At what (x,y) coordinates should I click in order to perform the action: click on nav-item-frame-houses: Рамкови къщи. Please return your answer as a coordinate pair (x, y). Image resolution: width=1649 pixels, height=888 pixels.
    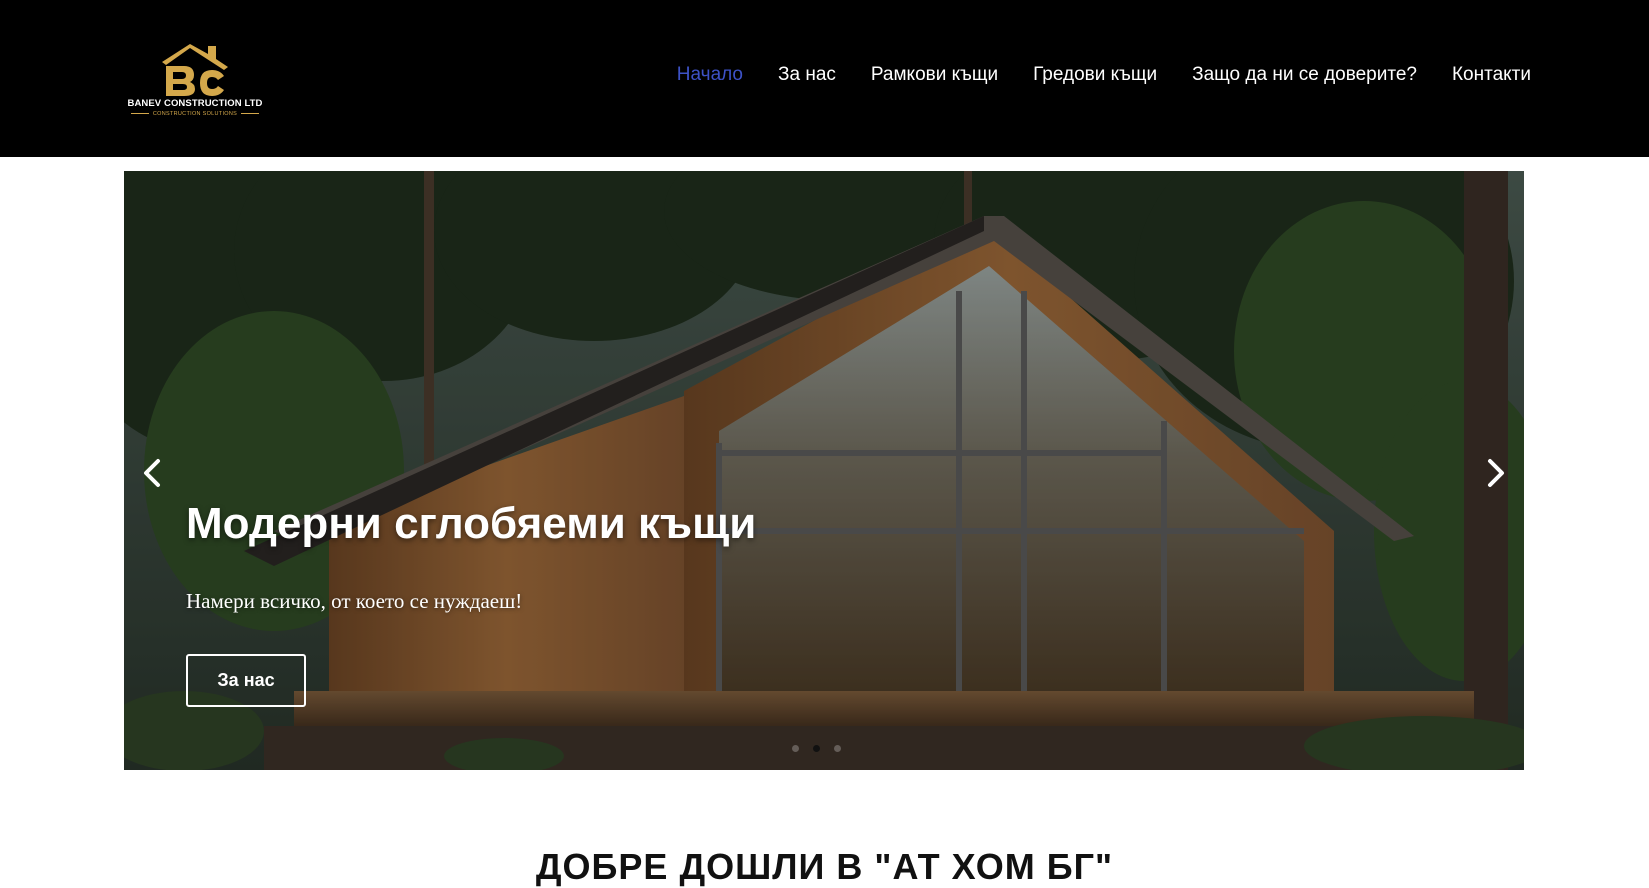
    Looking at the image, I should click on (934, 75).